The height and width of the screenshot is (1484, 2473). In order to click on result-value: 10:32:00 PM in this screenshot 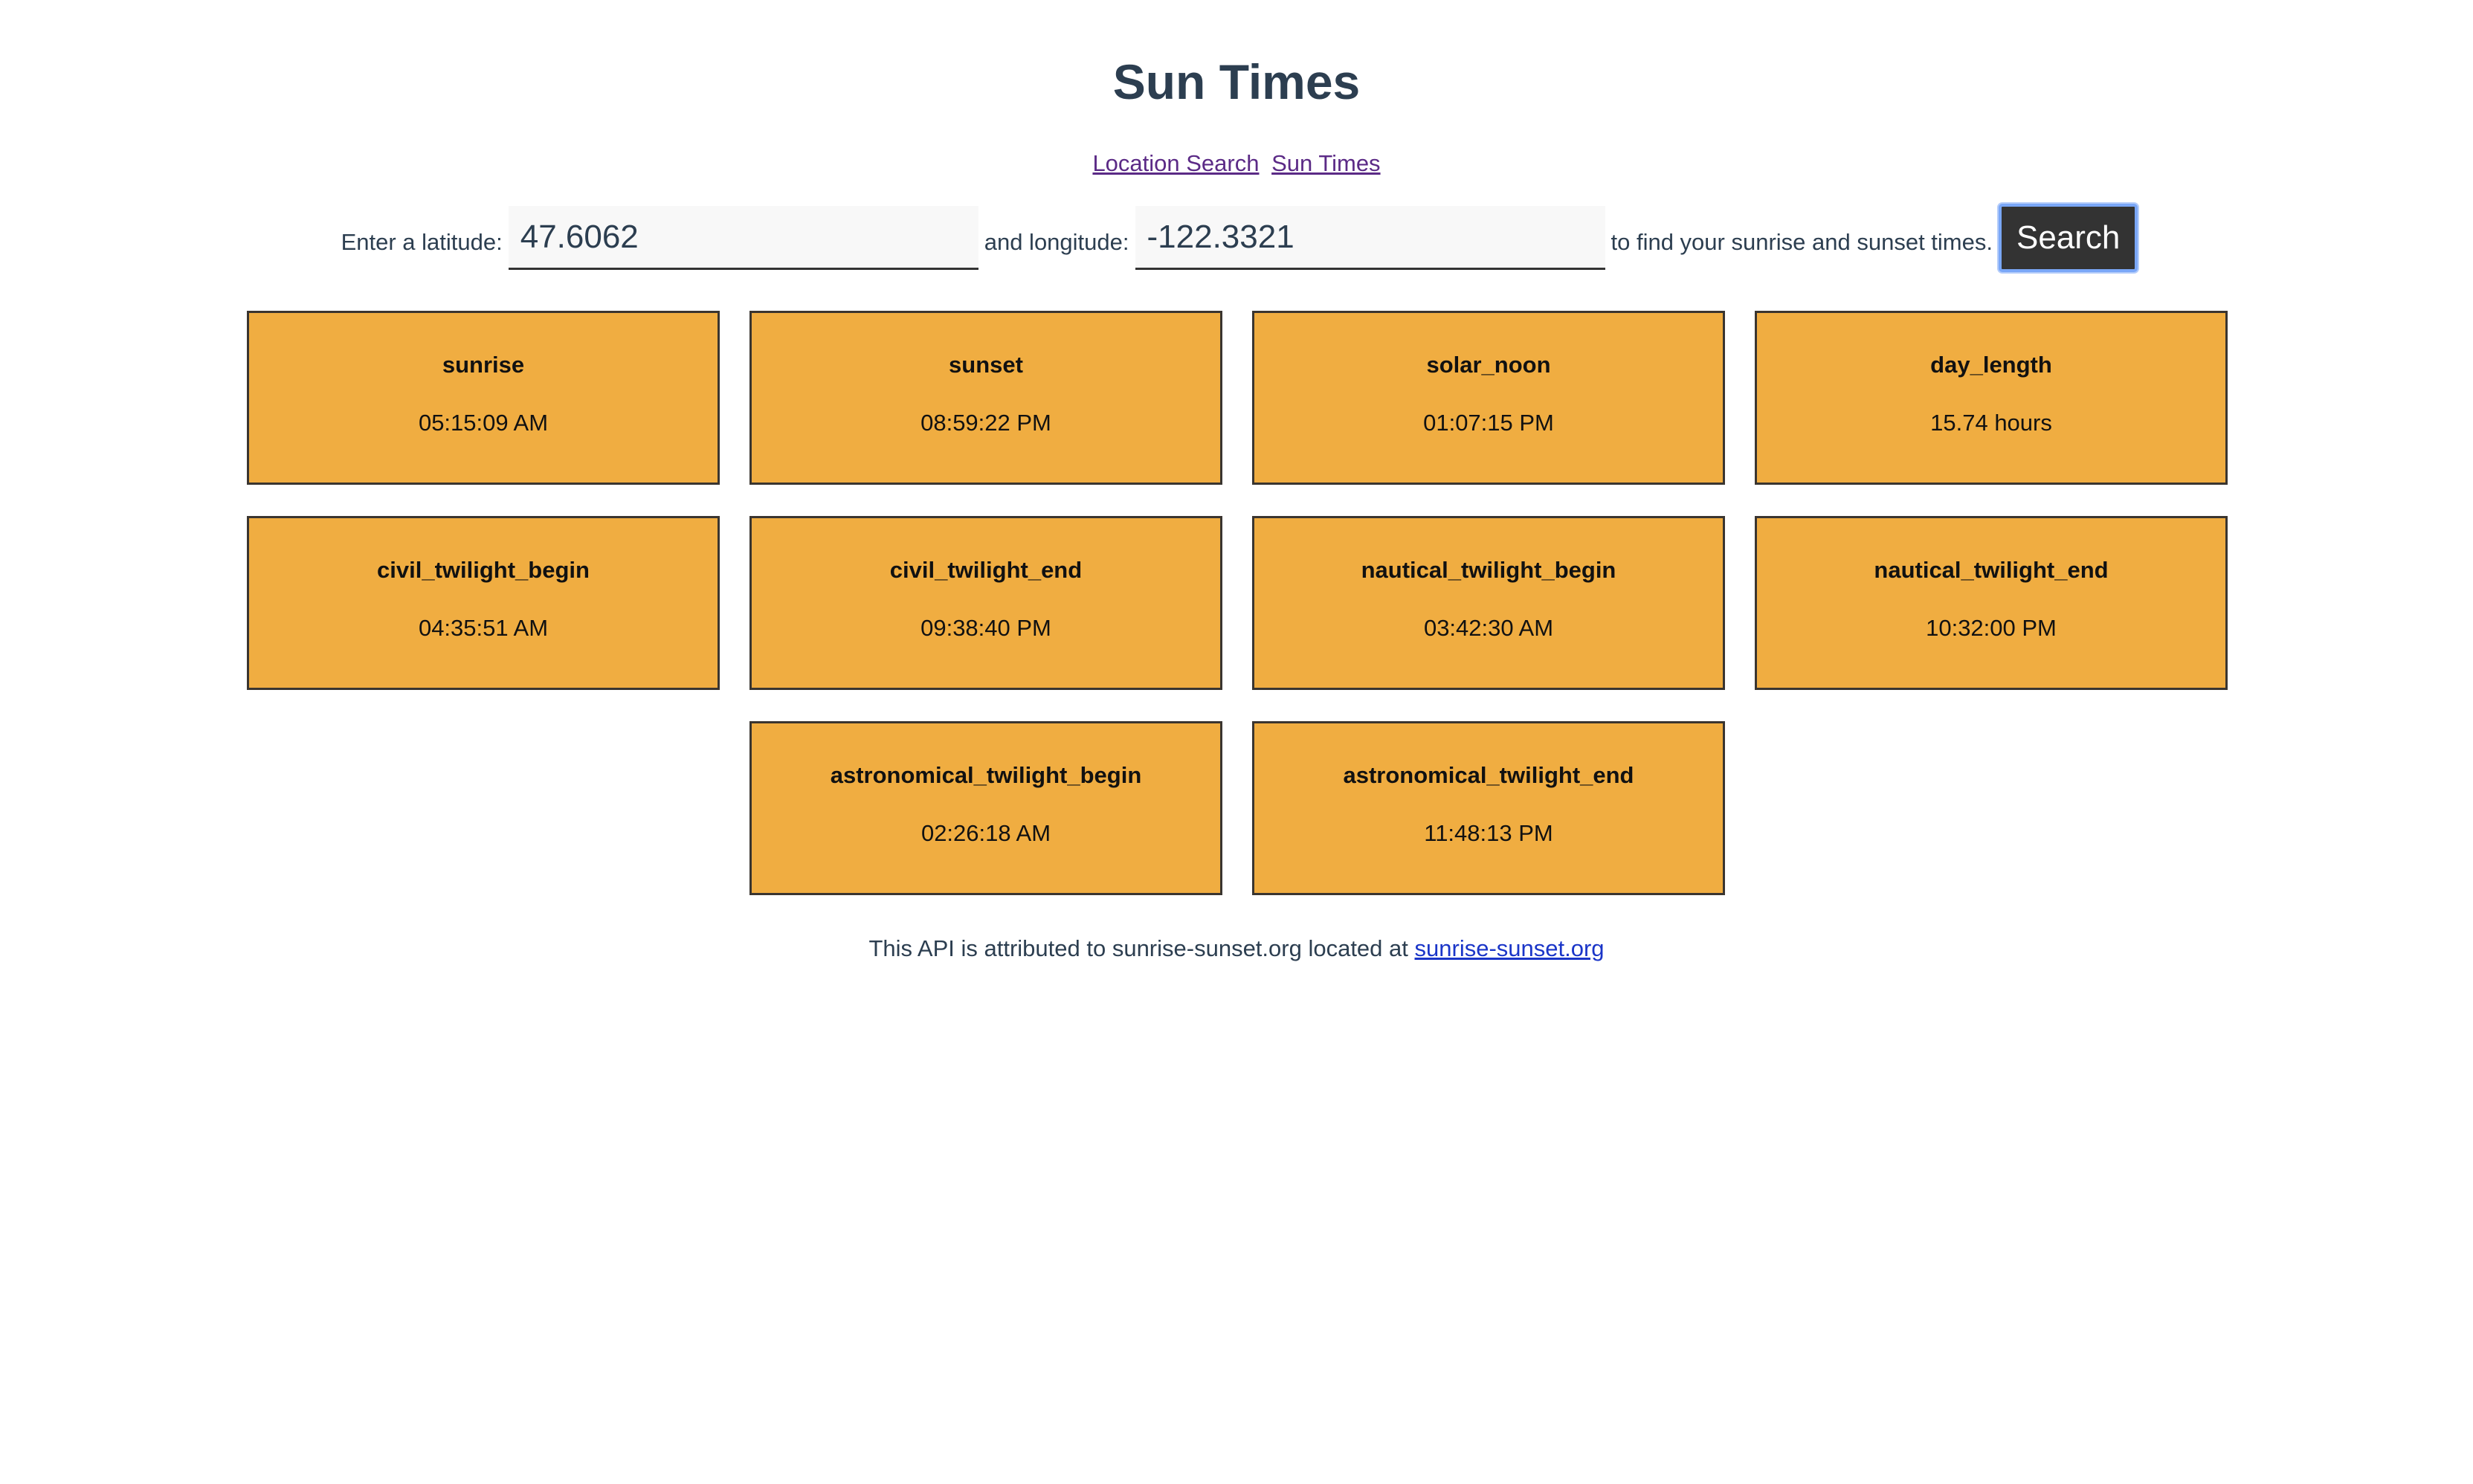, I will do `click(1991, 628)`.